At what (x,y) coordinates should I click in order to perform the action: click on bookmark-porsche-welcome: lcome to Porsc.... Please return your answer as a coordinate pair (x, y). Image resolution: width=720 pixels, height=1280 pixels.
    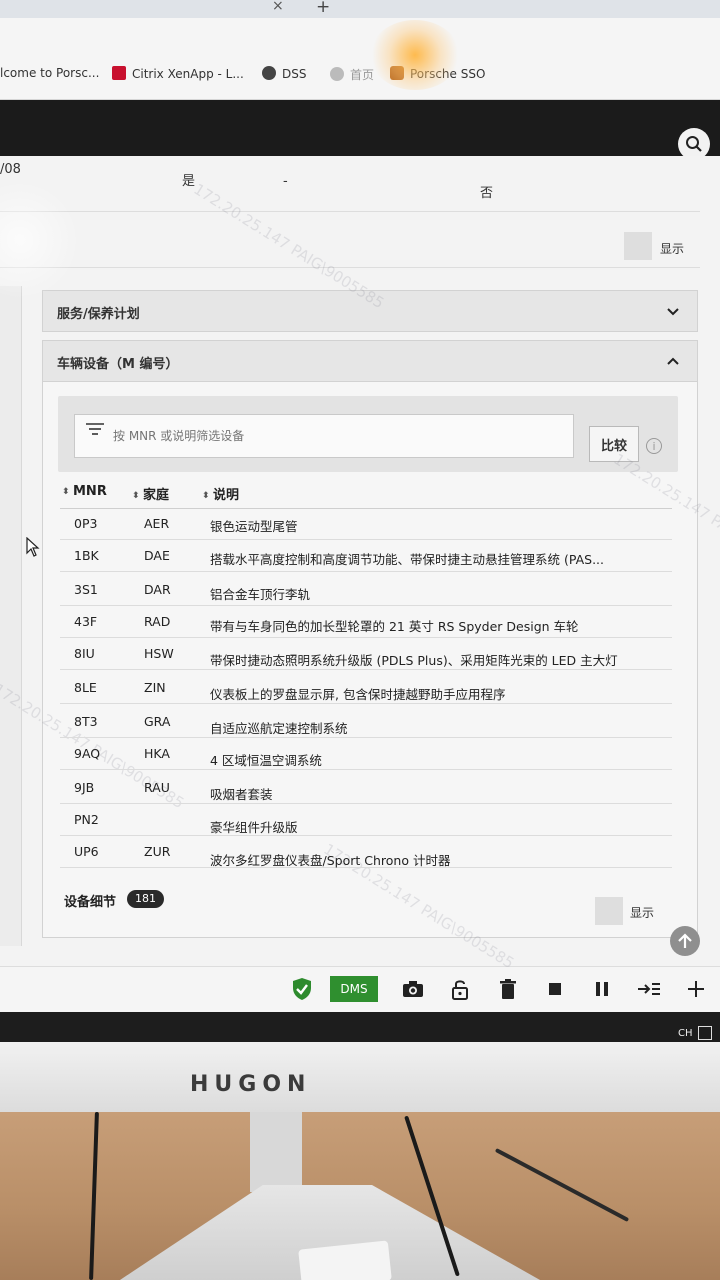
    Looking at the image, I should click on (49, 73).